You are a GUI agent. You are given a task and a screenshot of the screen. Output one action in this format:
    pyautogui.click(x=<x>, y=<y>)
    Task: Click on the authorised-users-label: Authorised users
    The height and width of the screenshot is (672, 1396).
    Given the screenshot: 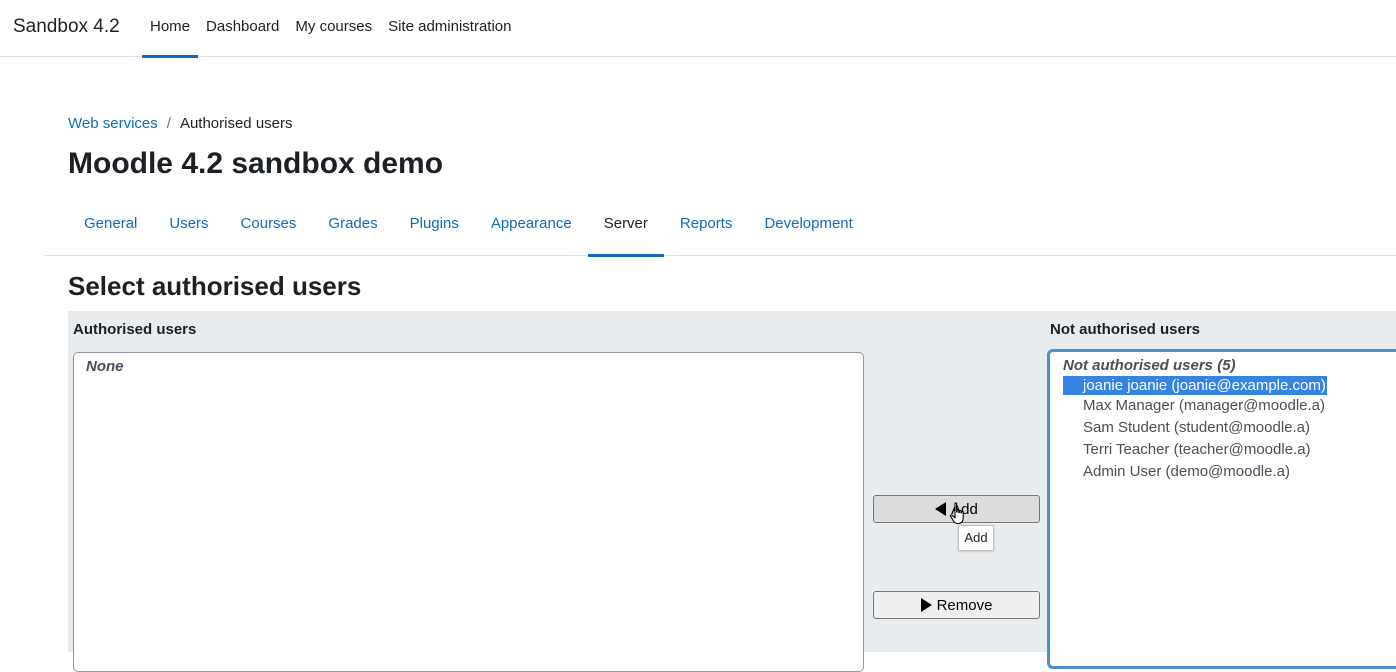 What is the action you would take?
    pyautogui.click(x=135, y=329)
    